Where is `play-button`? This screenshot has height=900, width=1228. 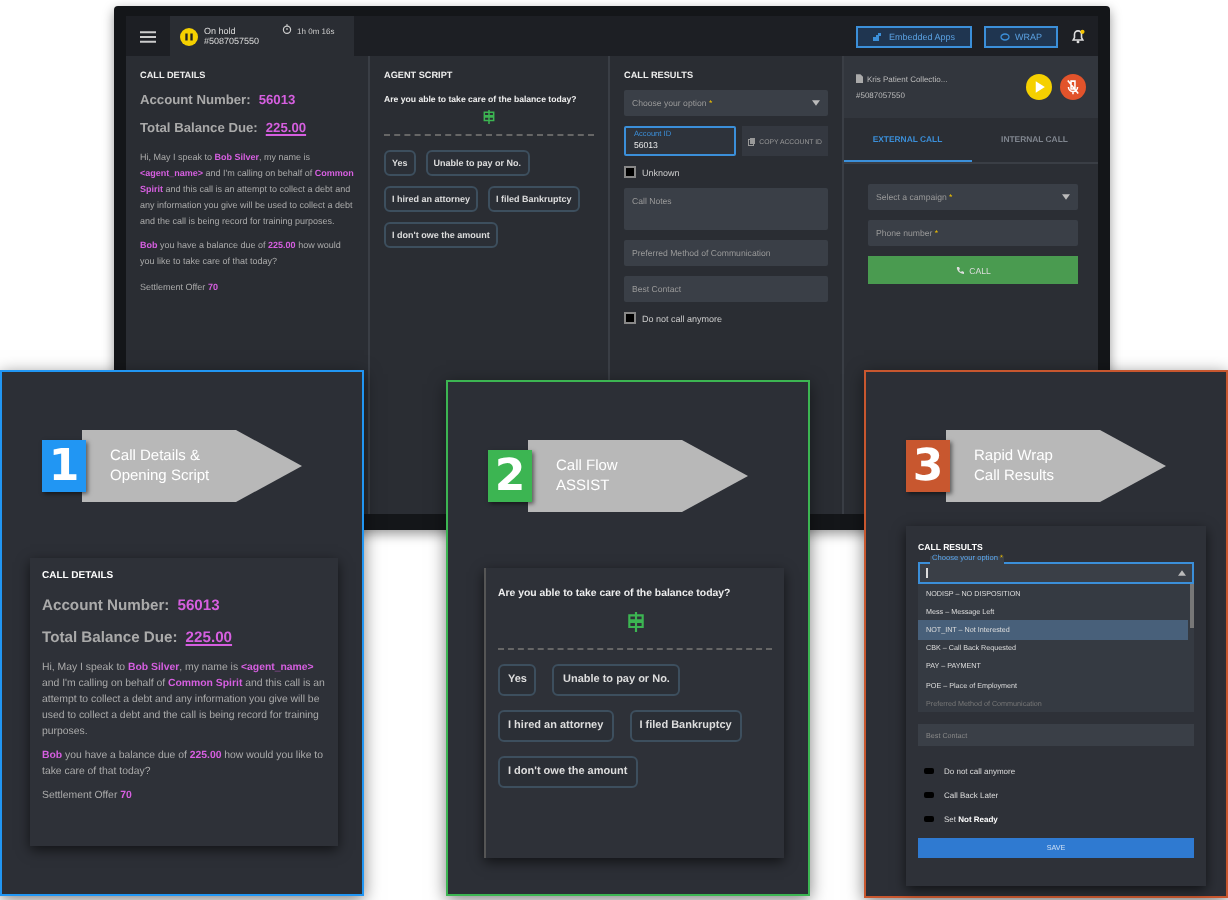 play-button is located at coordinates (1039, 87).